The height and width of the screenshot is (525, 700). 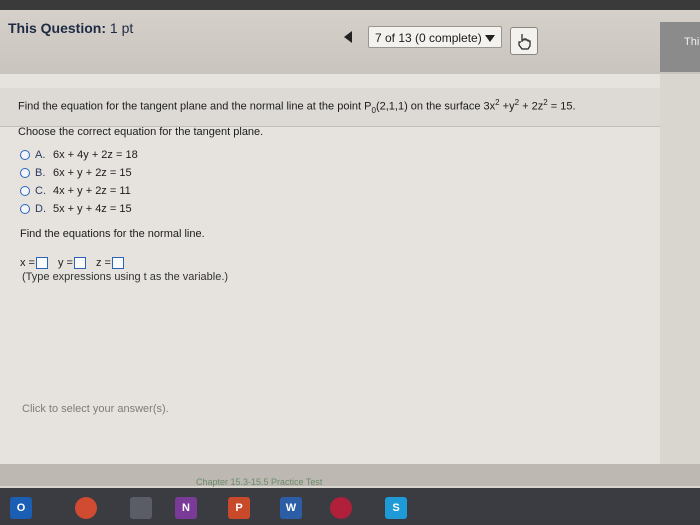 I want to click on footer-band, so click(x=350, y=475).